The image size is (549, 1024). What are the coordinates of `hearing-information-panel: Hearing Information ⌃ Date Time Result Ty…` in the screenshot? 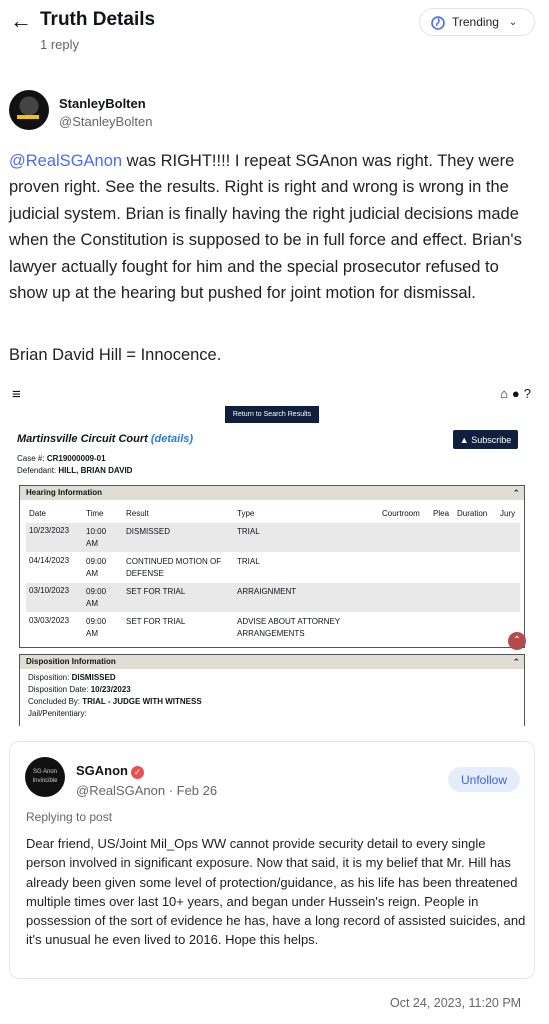 It's located at (272, 566).